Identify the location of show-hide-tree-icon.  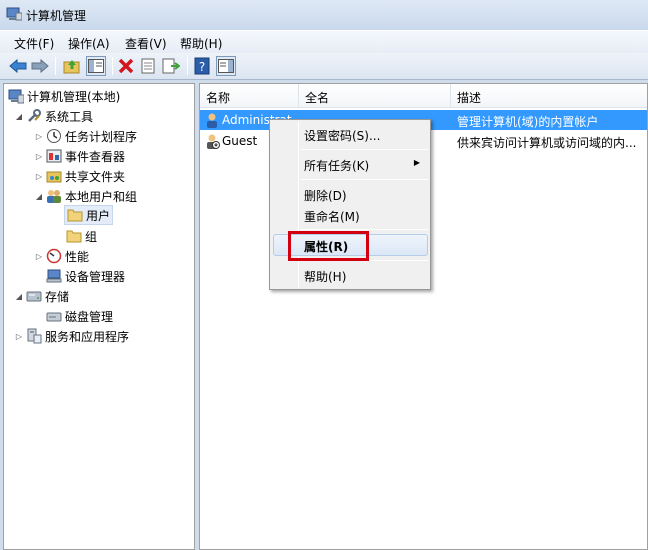
(96, 66).